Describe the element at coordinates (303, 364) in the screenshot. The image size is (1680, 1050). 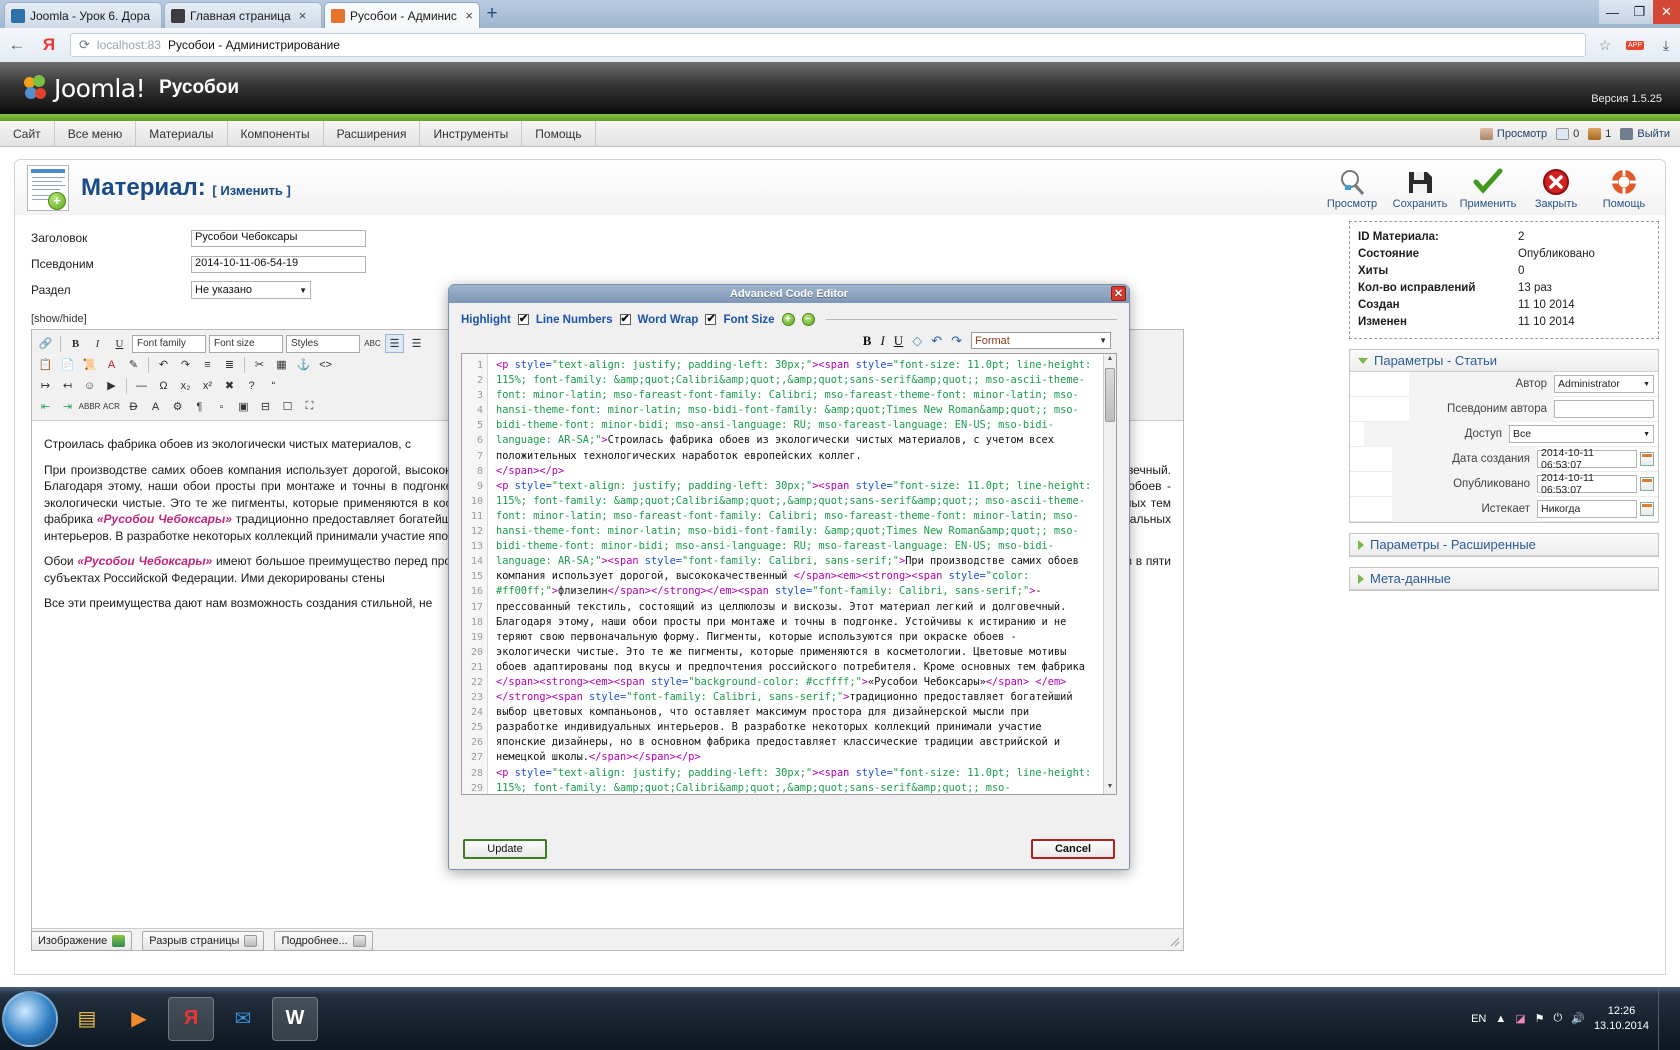
I see `anchor-icon: ⚓` at that location.